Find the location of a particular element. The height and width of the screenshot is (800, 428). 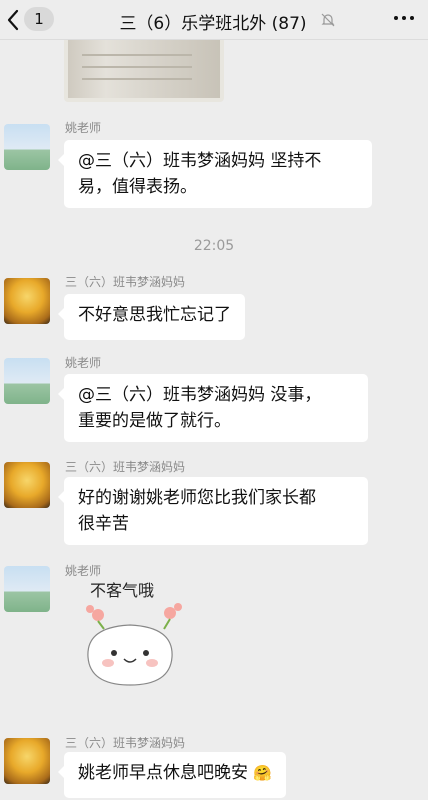

message-text: 姚老师早点休息吧晚安 is located at coordinates (163, 773).